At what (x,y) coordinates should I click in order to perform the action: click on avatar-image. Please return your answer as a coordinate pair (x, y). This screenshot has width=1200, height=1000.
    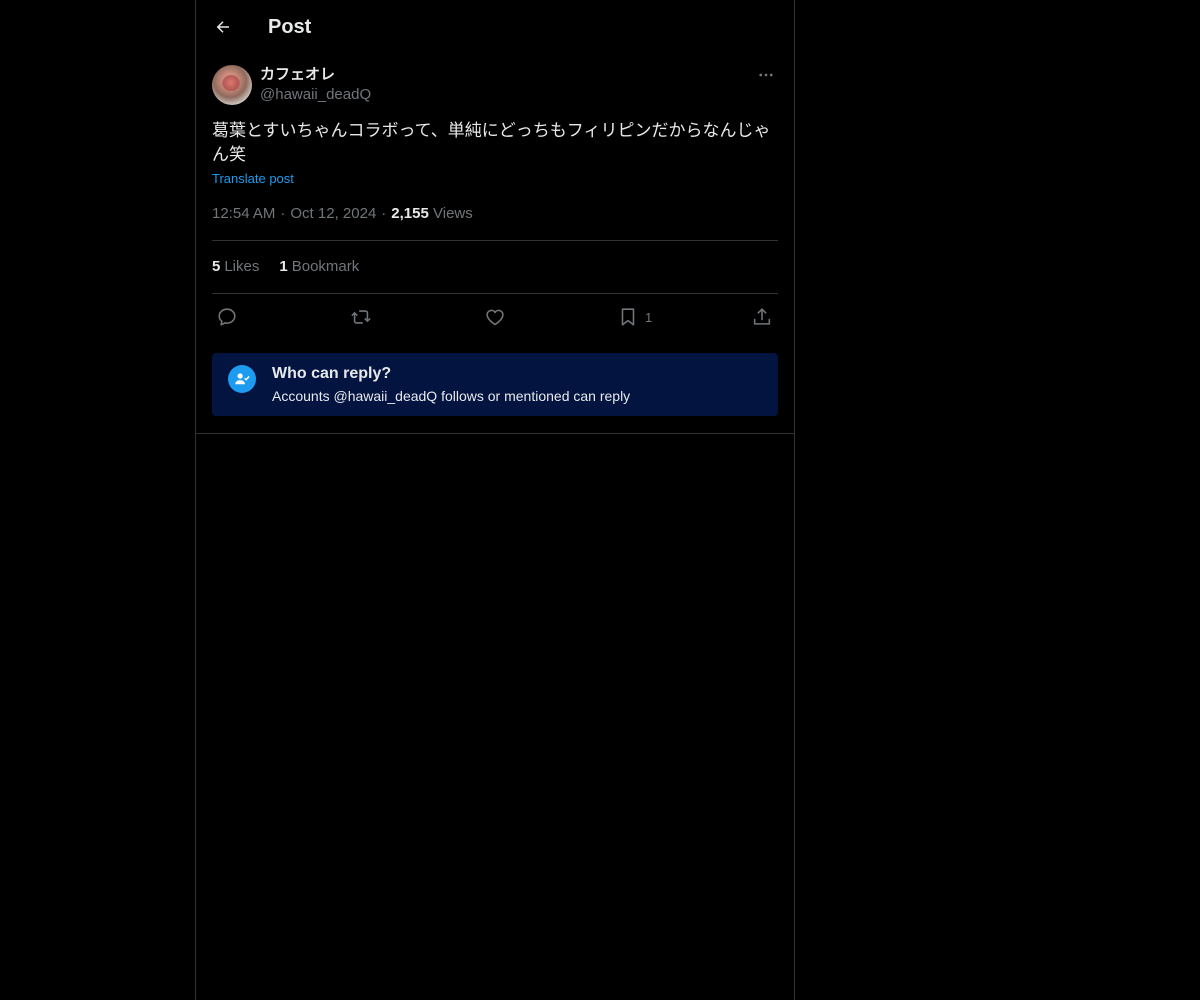
    Looking at the image, I should click on (231, 83).